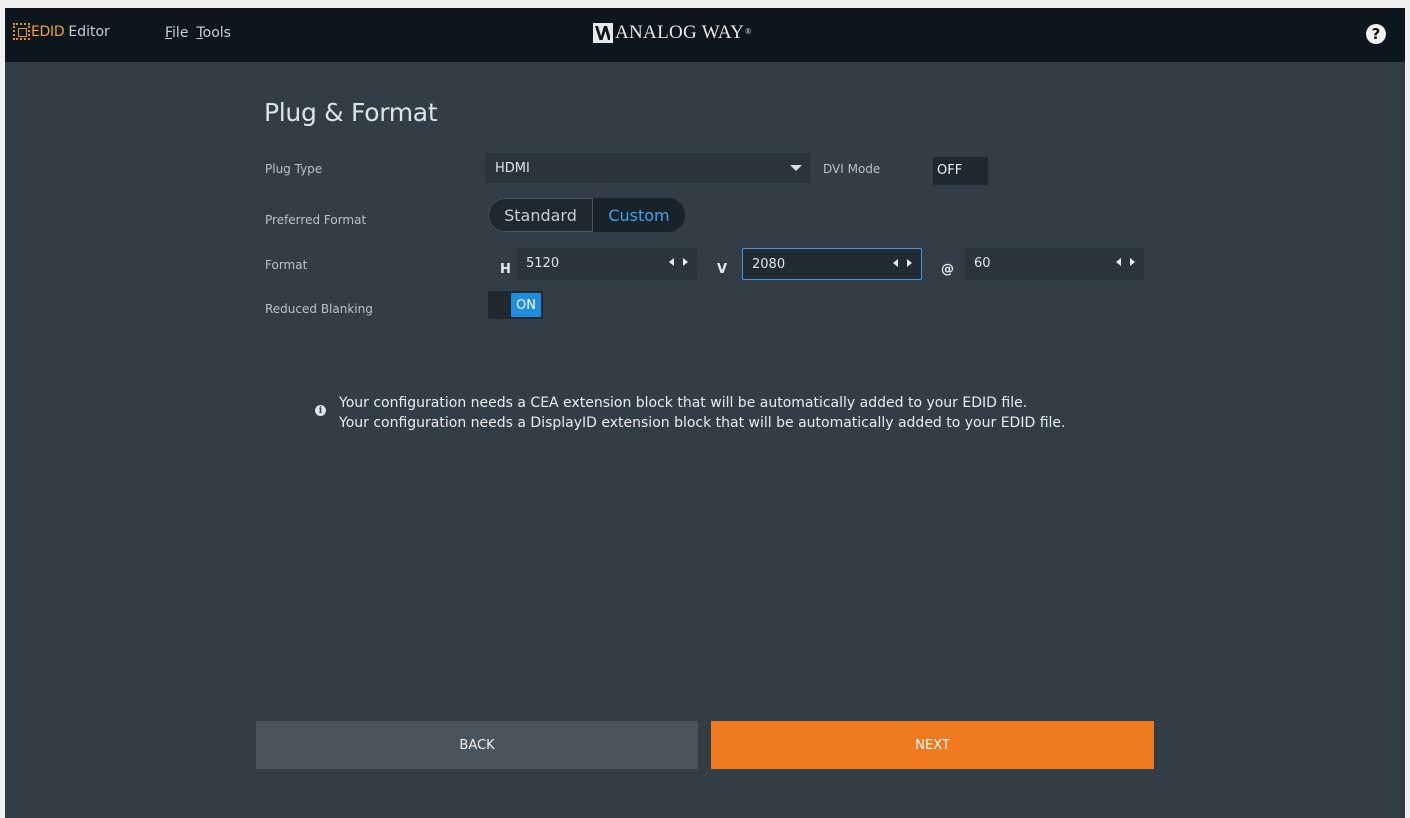 The width and height of the screenshot is (1410, 818). What do you see at coordinates (286, 265) in the screenshot?
I see `format-label: Format` at bounding box center [286, 265].